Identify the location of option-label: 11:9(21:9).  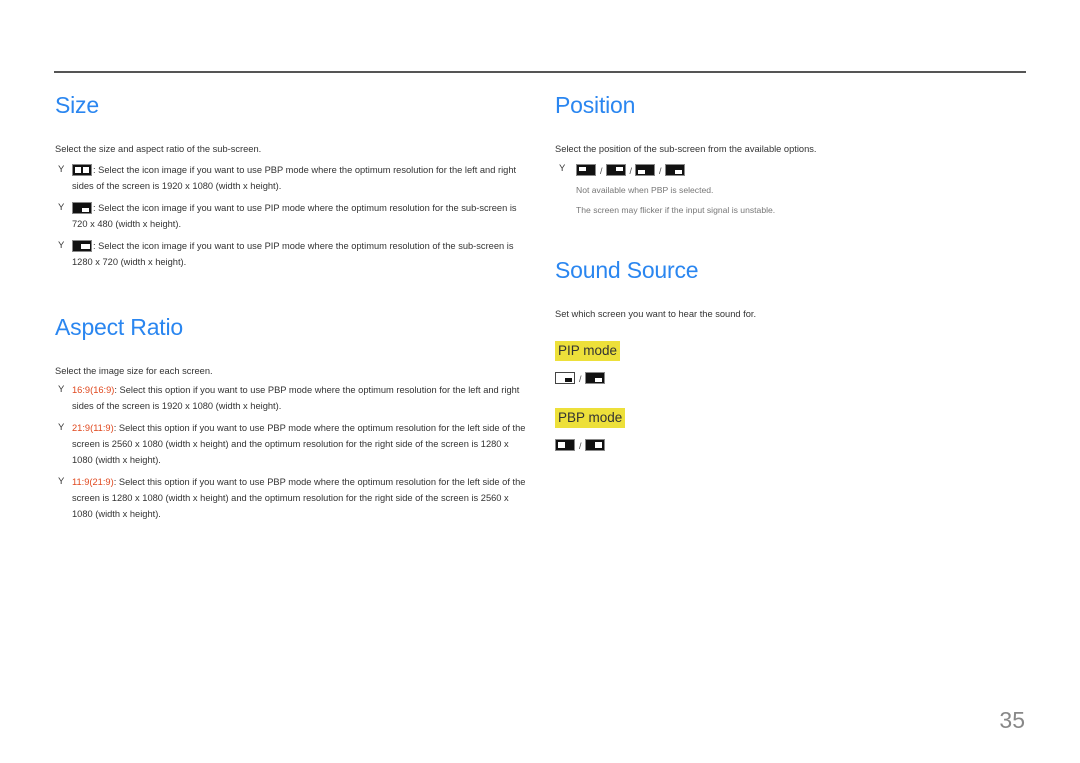
(93, 482).